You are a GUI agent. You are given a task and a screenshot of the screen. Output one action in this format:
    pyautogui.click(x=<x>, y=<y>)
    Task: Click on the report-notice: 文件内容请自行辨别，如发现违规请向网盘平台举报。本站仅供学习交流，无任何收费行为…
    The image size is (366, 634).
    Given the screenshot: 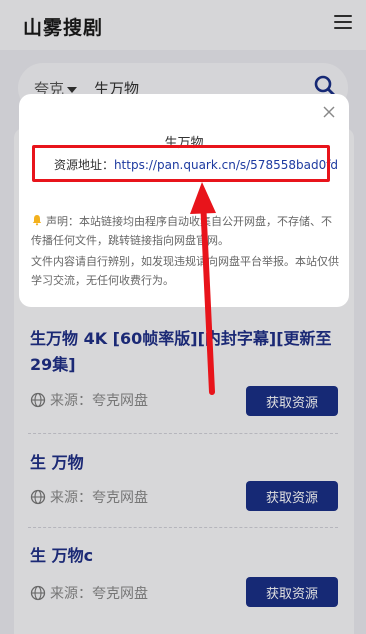 What is the action you would take?
    pyautogui.click(x=185, y=271)
    